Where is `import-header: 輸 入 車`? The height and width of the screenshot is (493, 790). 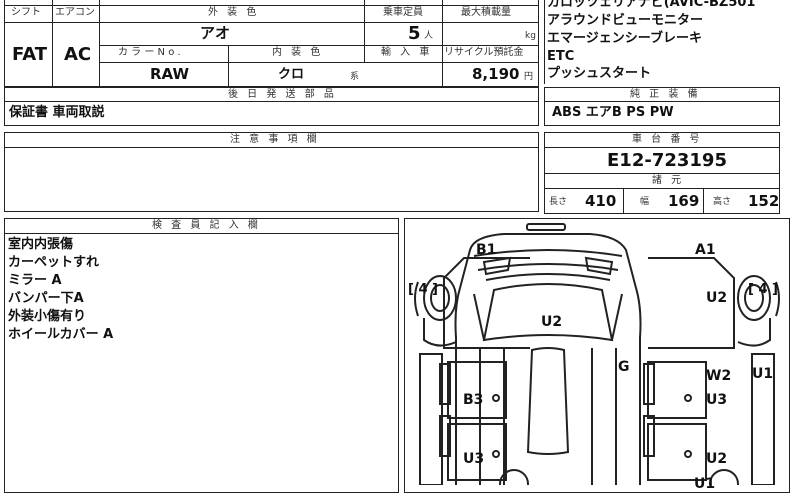 import-header: 輸 入 車 is located at coordinates (407, 52).